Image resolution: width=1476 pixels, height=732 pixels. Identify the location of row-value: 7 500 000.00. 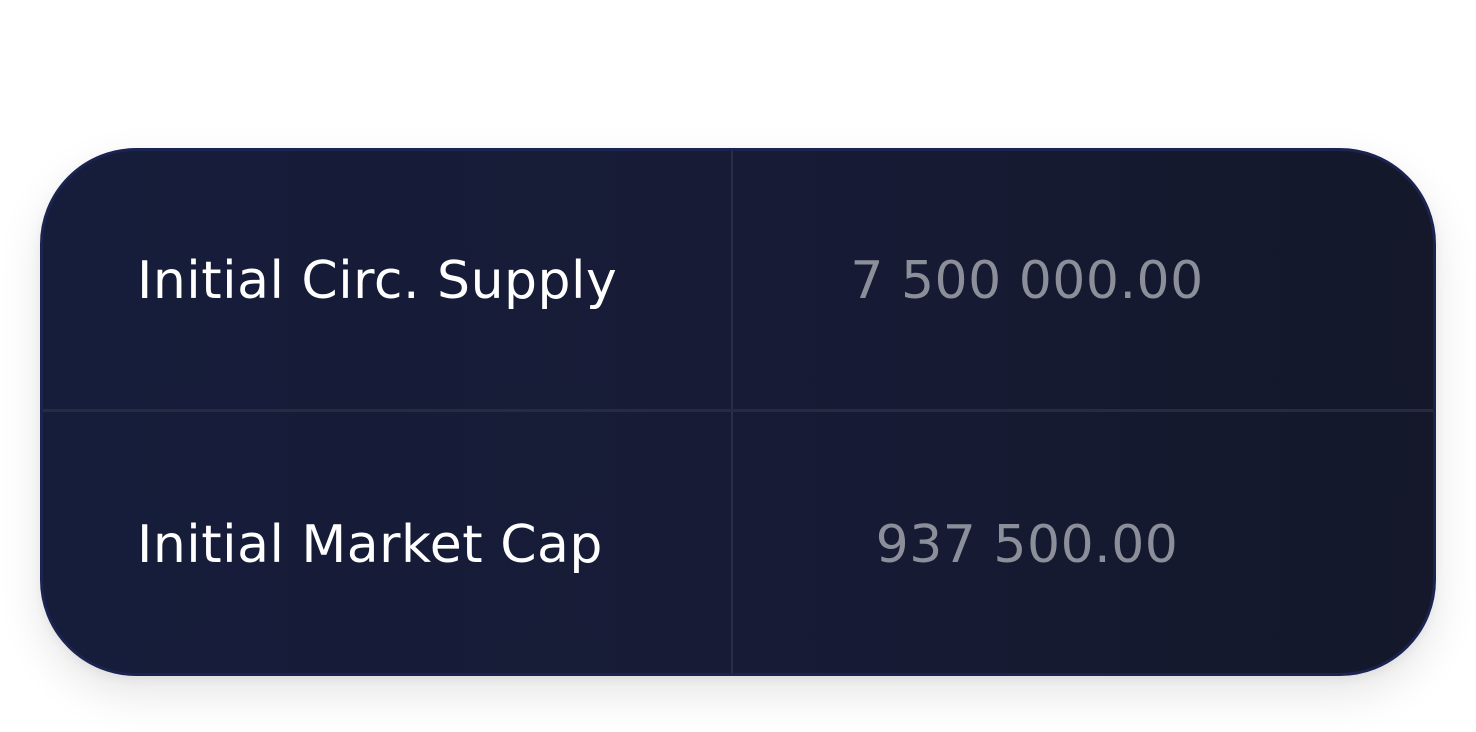
(1027, 281).